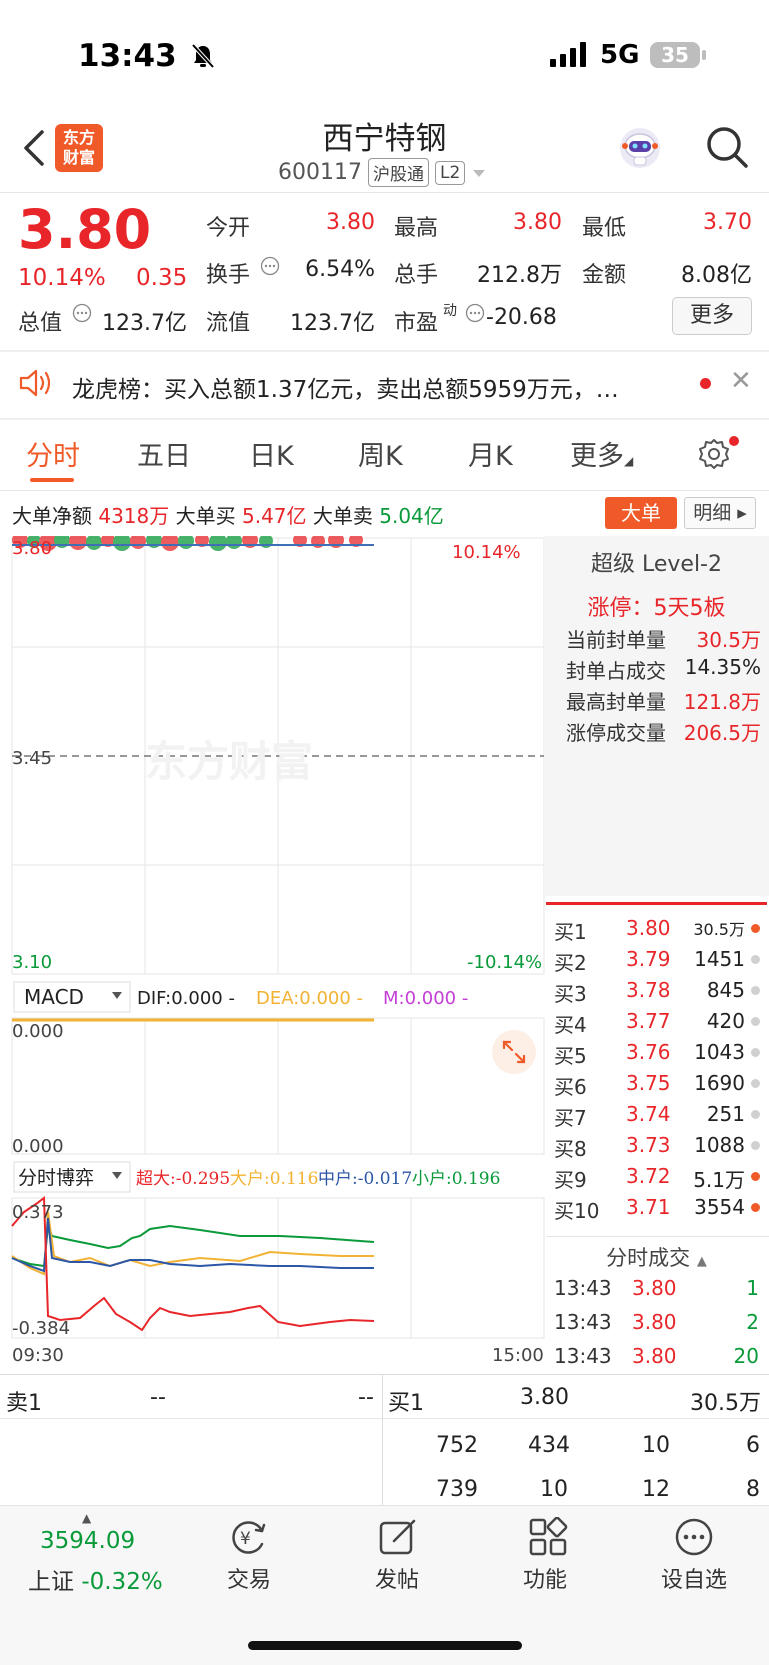 This screenshot has height=1665, width=769. What do you see at coordinates (640, 148) in the screenshot?
I see `assistant-robot-icon` at bounding box center [640, 148].